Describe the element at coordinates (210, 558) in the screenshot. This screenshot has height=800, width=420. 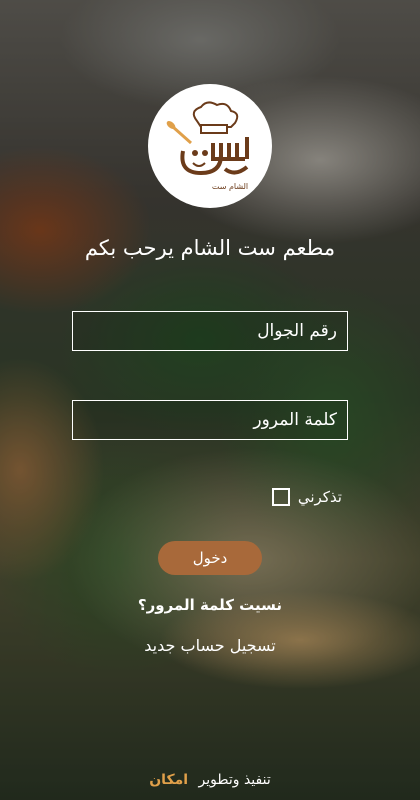
I see `login-button: دخول` at that location.